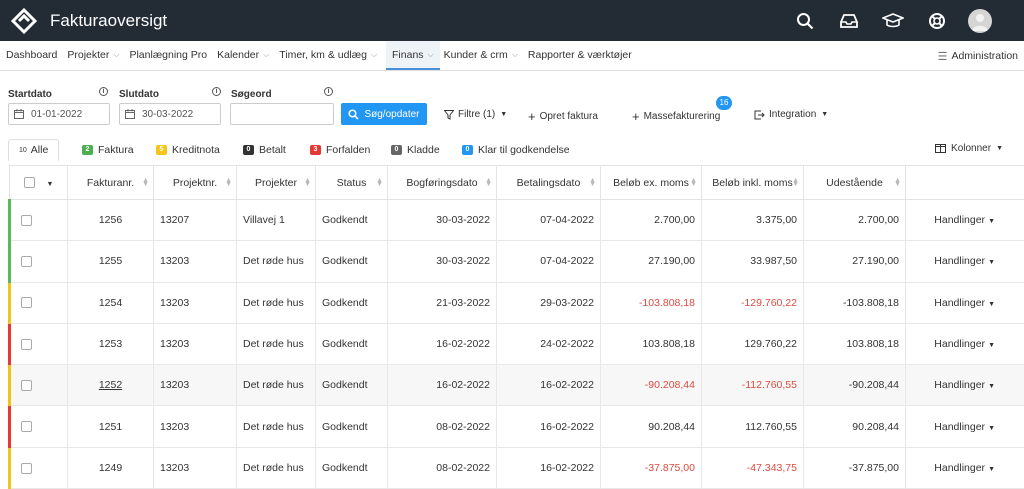  I want to click on column-header: Projektnr.▲▼, so click(195, 183).